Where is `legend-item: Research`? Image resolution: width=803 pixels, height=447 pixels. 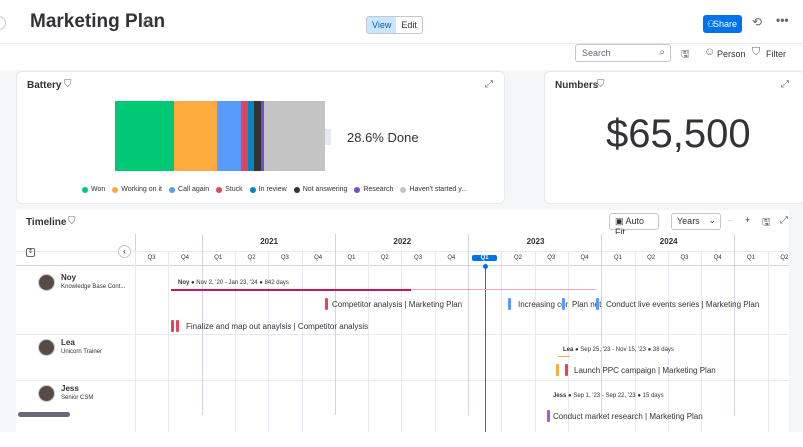
legend-item: Research is located at coordinates (373, 189).